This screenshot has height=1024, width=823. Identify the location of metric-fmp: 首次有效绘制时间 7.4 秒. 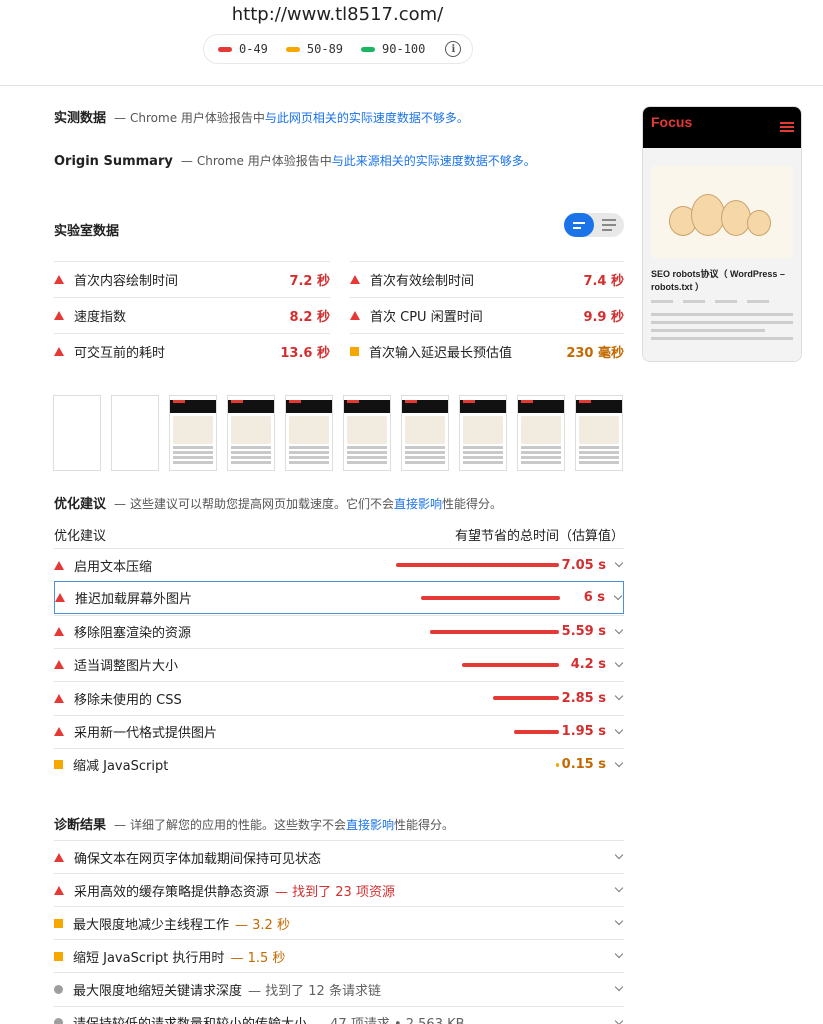
(487, 279).